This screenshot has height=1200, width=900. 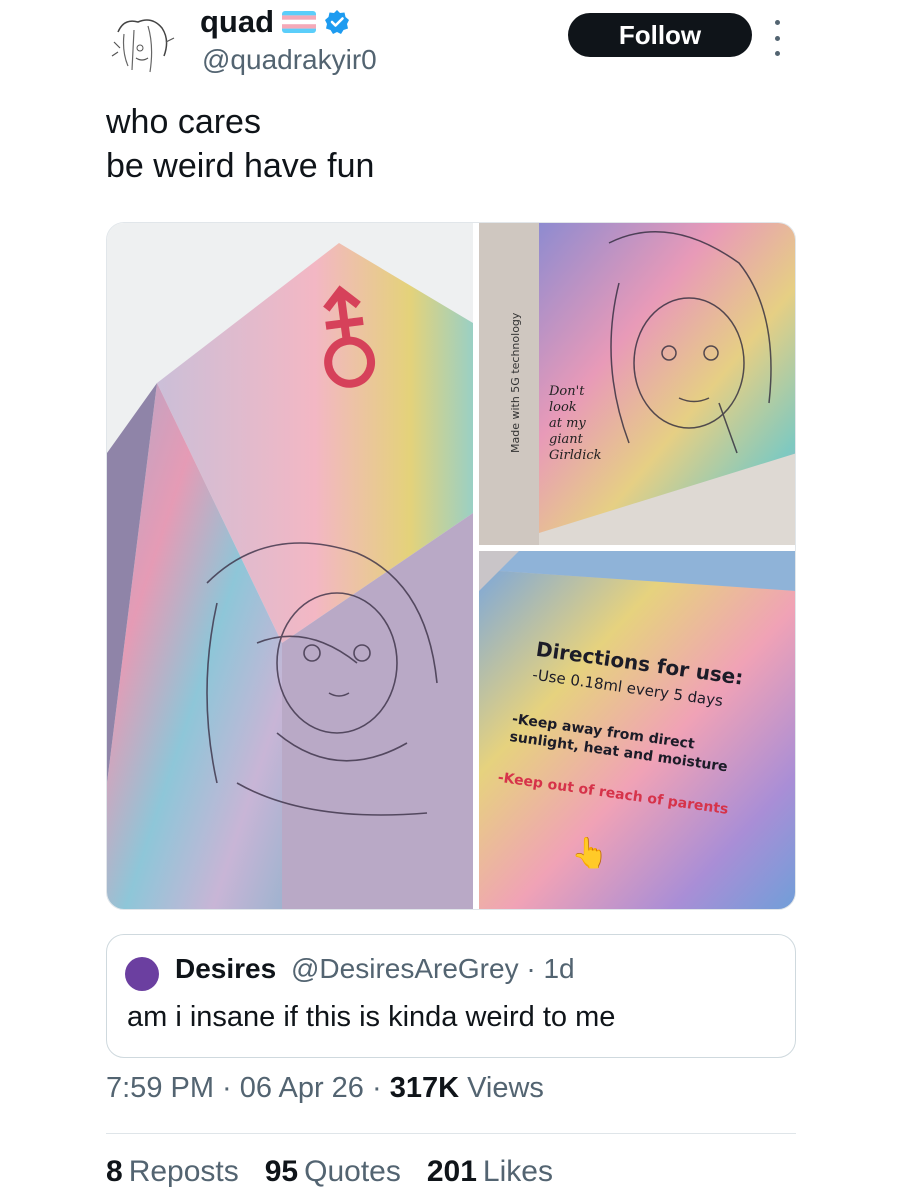 I want to click on pointing-hand-icon: 👆, so click(x=589, y=853).